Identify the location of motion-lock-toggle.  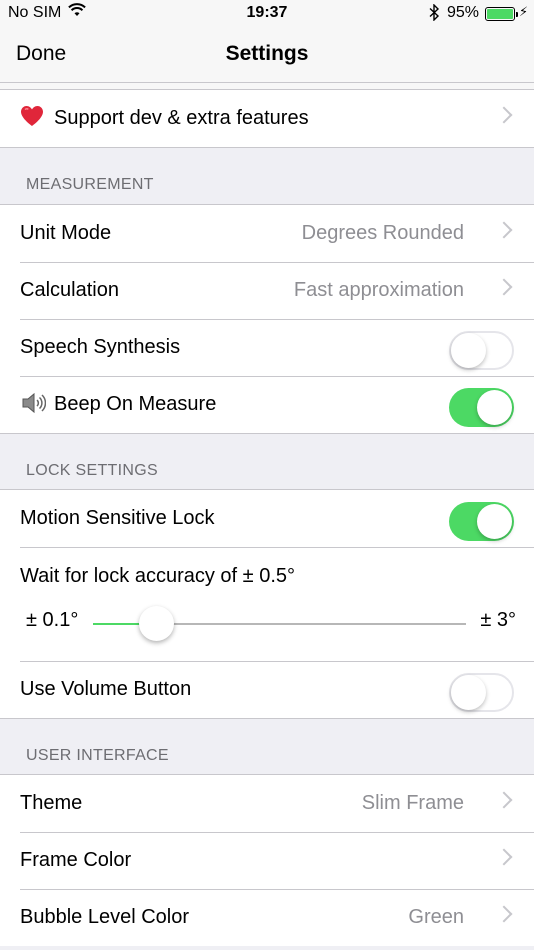
(481, 521).